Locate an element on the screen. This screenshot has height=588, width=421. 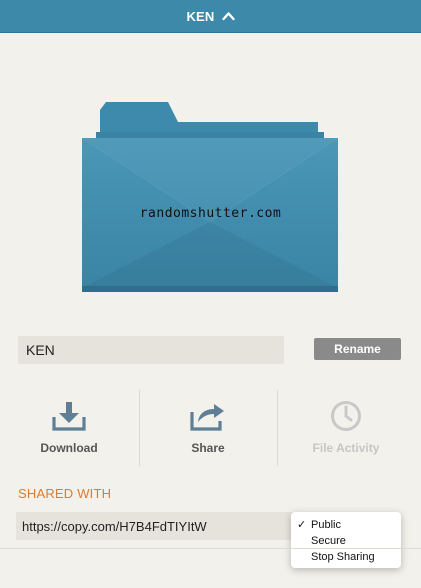
file-activity-button: File Activity is located at coordinates (346, 428).